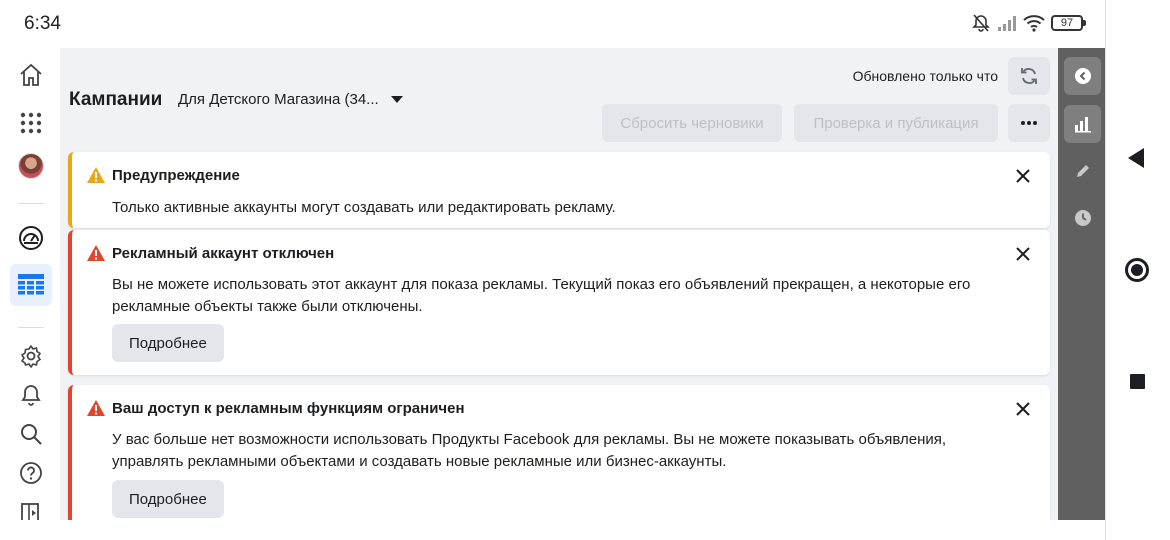 Image resolution: width=1170 pixels, height=540 pixels. Describe the element at coordinates (925, 76) in the screenshot. I see `updated-status: Обновлено только что` at that location.